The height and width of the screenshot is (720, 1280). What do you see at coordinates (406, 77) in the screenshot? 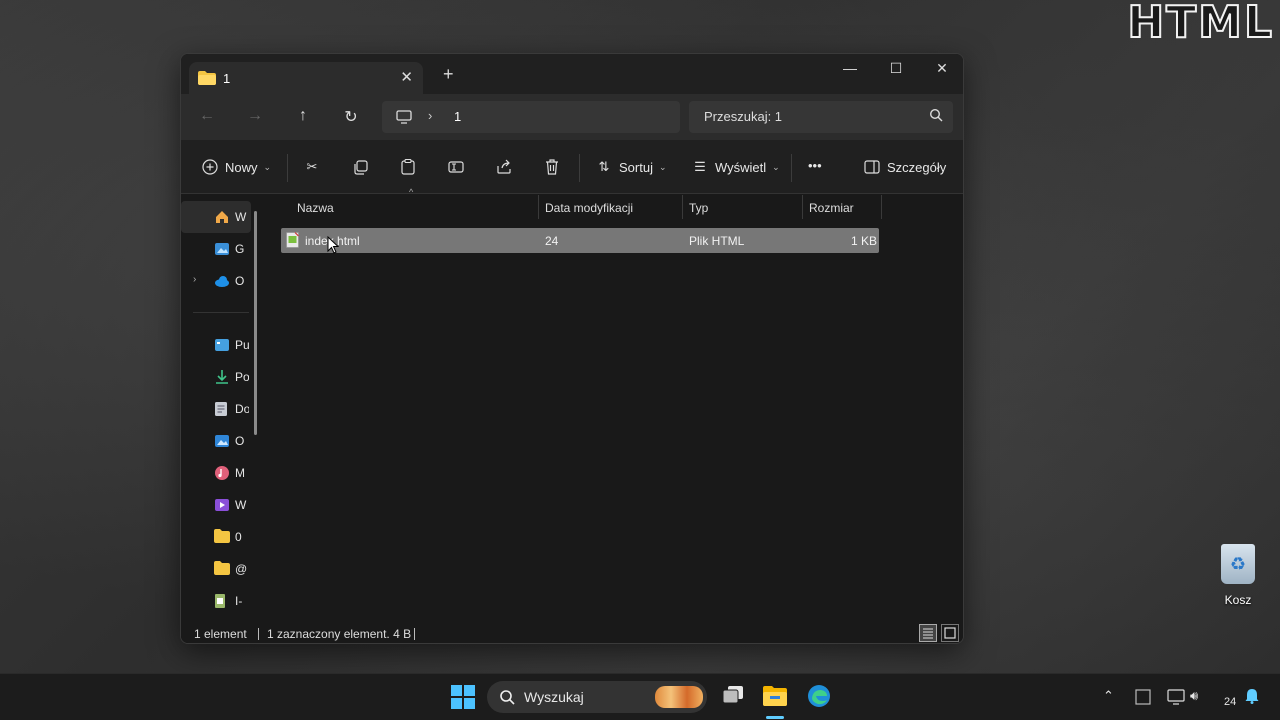
I see `tab-close-icon: ✕` at bounding box center [406, 77].